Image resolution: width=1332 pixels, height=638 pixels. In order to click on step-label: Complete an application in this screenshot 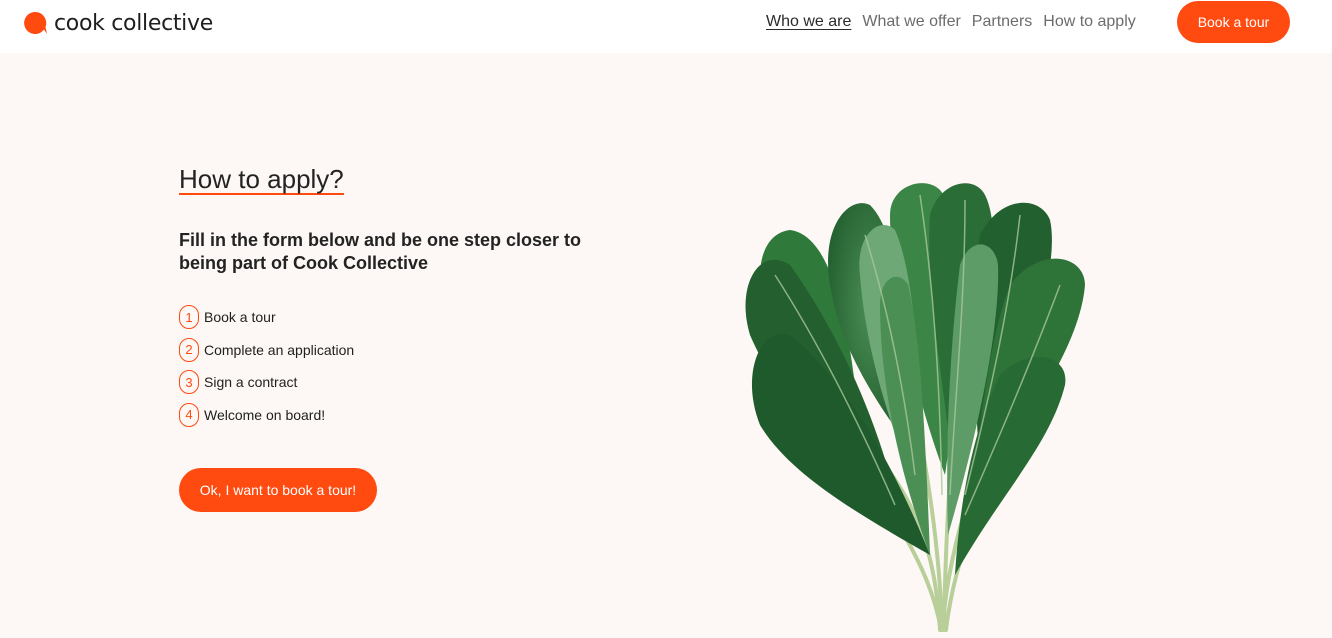, I will do `click(279, 349)`.